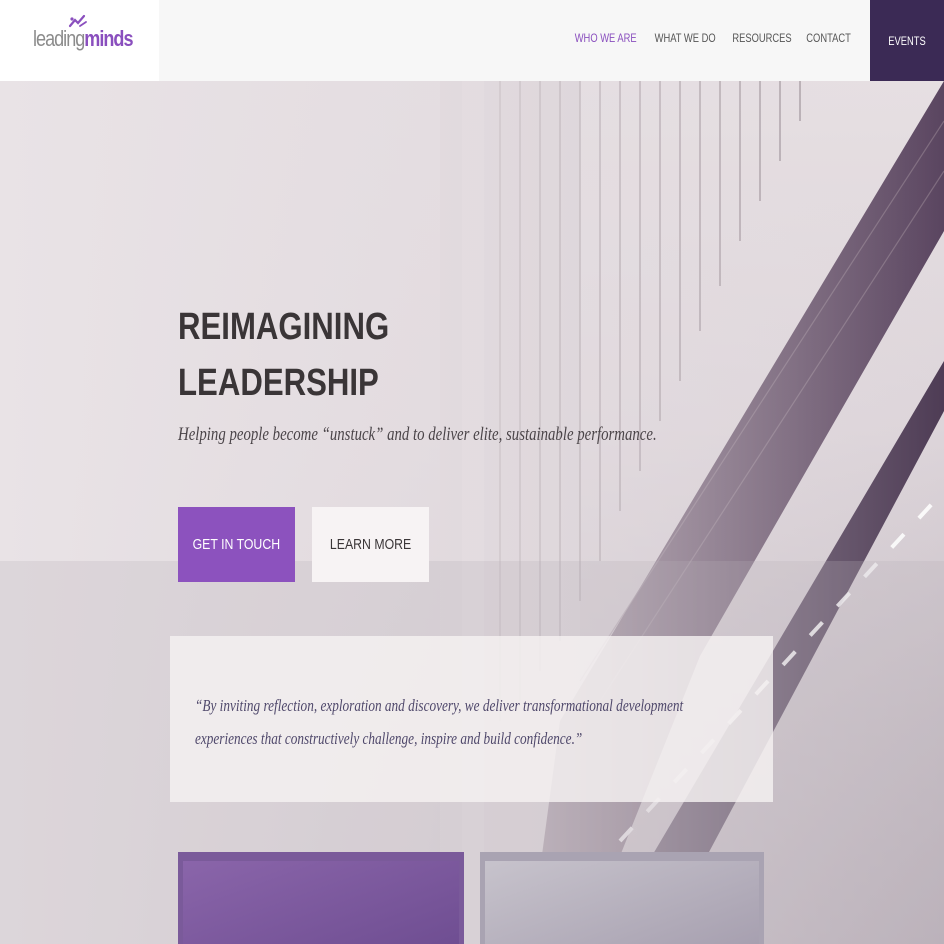 This screenshot has height=944, width=944. What do you see at coordinates (59, 38) in the screenshot?
I see `logo-text-leading: leading` at bounding box center [59, 38].